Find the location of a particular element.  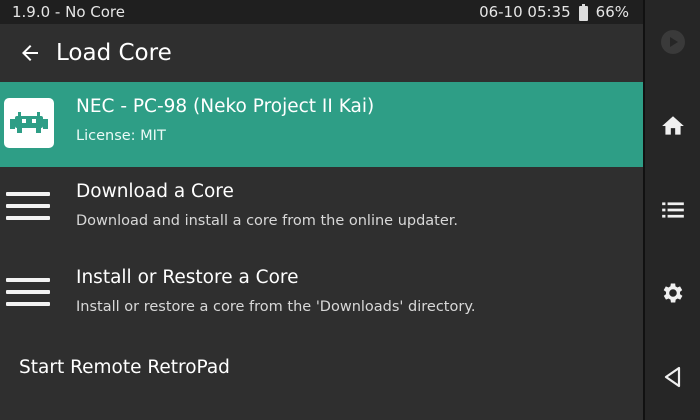

back-triangle-icon is located at coordinates (672, 377).